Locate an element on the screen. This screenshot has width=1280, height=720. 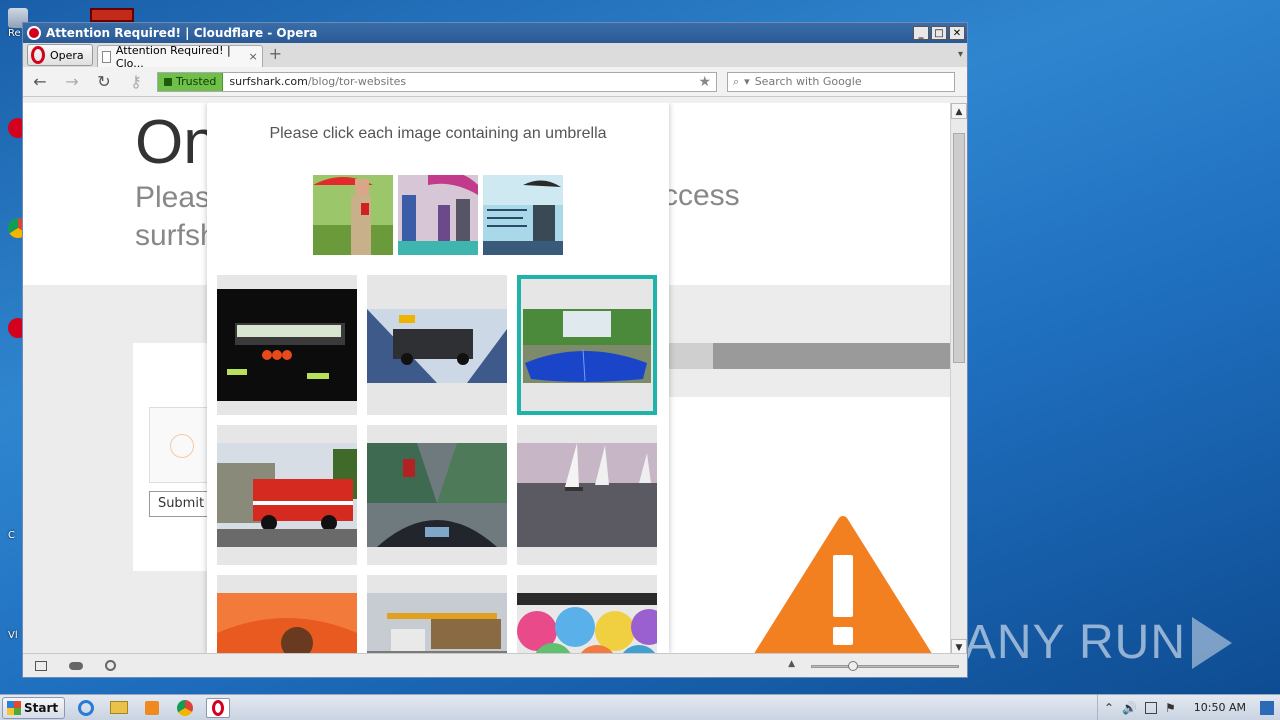
submit-button: Submit is located at coordinates (181, 504).